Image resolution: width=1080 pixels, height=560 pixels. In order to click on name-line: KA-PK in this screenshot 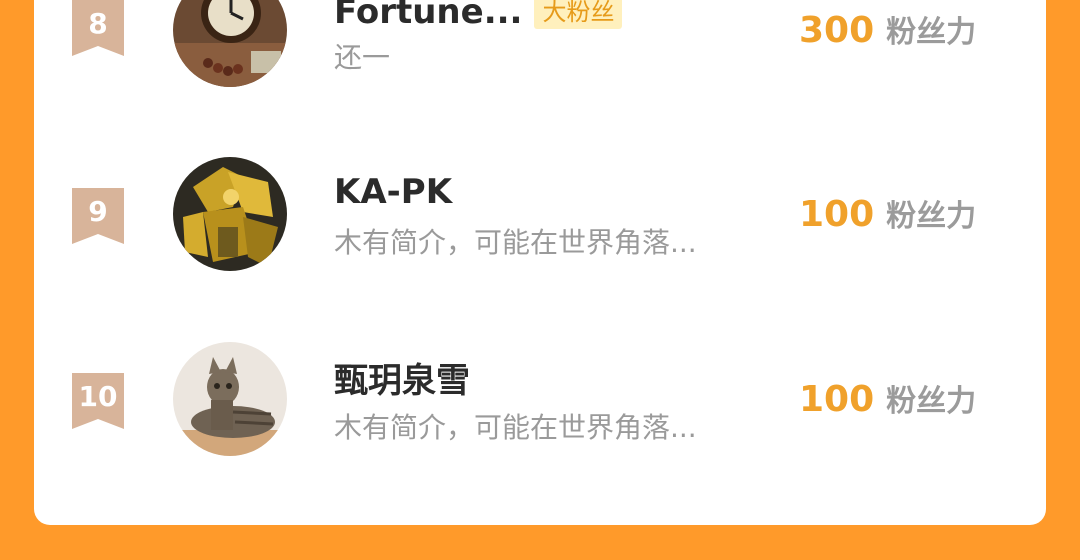, I will do `click(393, 192)`.